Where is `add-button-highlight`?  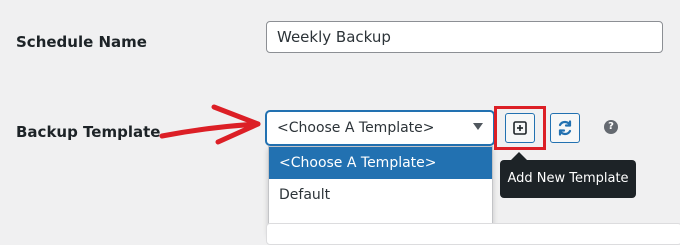 add-button-highlight is located at coordinates (520, 128).